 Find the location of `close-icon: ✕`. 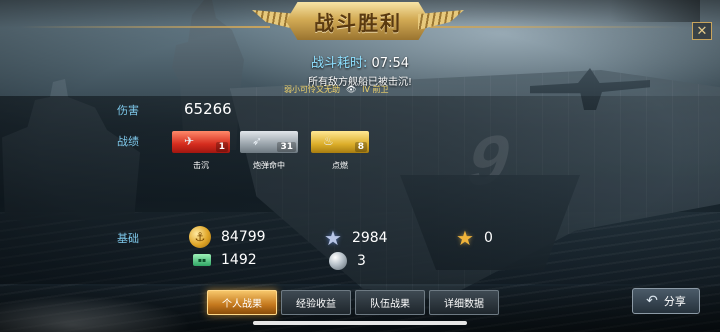

close-icon: ✕ is located at coordinates (702, 31).